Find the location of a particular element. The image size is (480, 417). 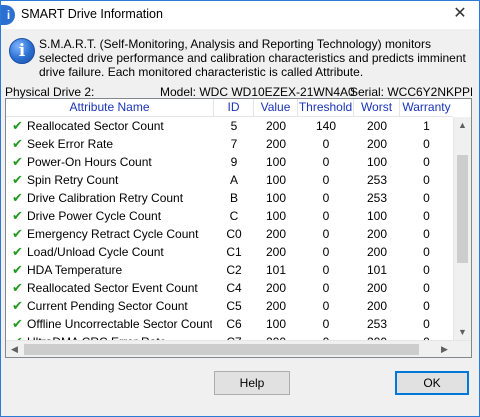

warranty-cell: 1 is located at coordinates (426, 126).